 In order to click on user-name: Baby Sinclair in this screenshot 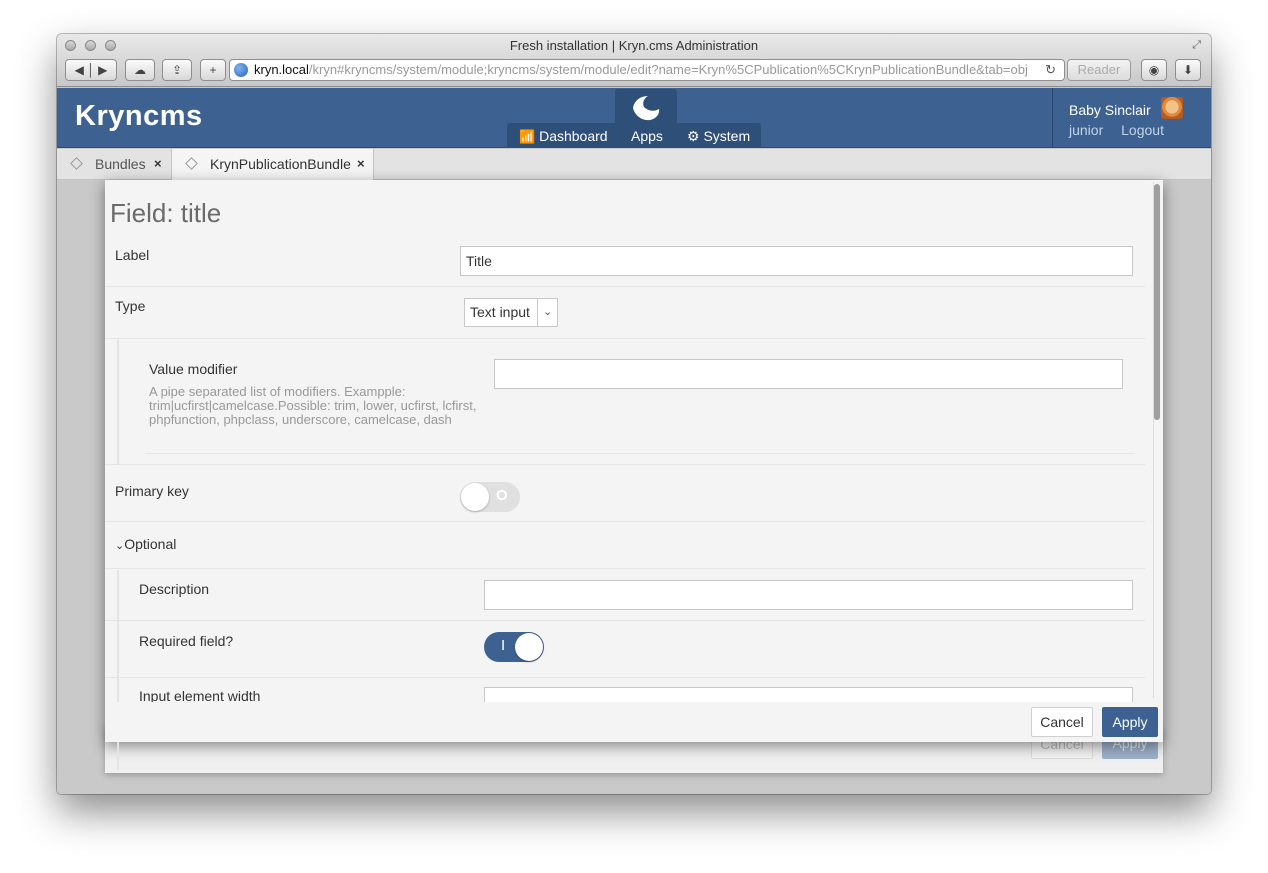, I will do `click(1110, 110)`.